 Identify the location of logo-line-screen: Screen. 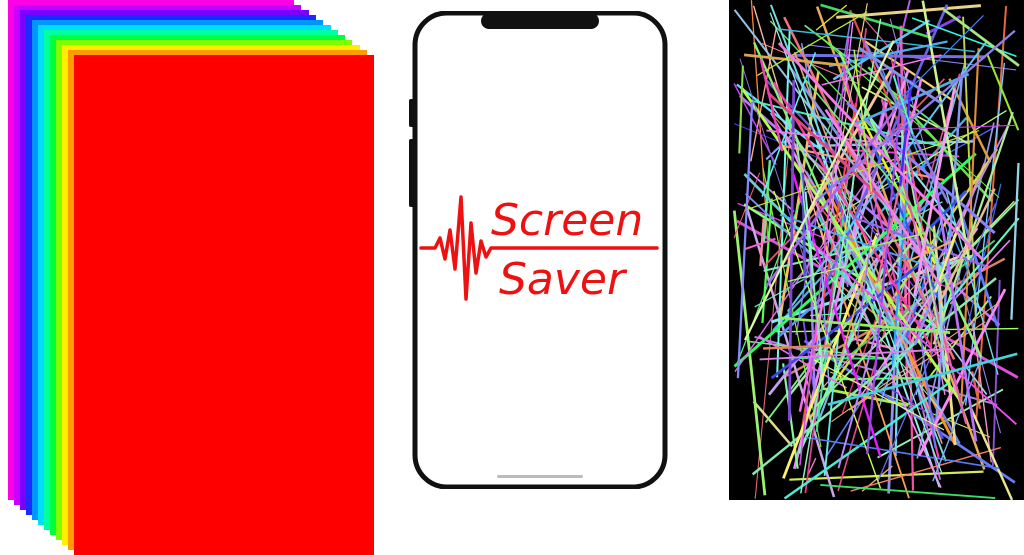
(567, 220).